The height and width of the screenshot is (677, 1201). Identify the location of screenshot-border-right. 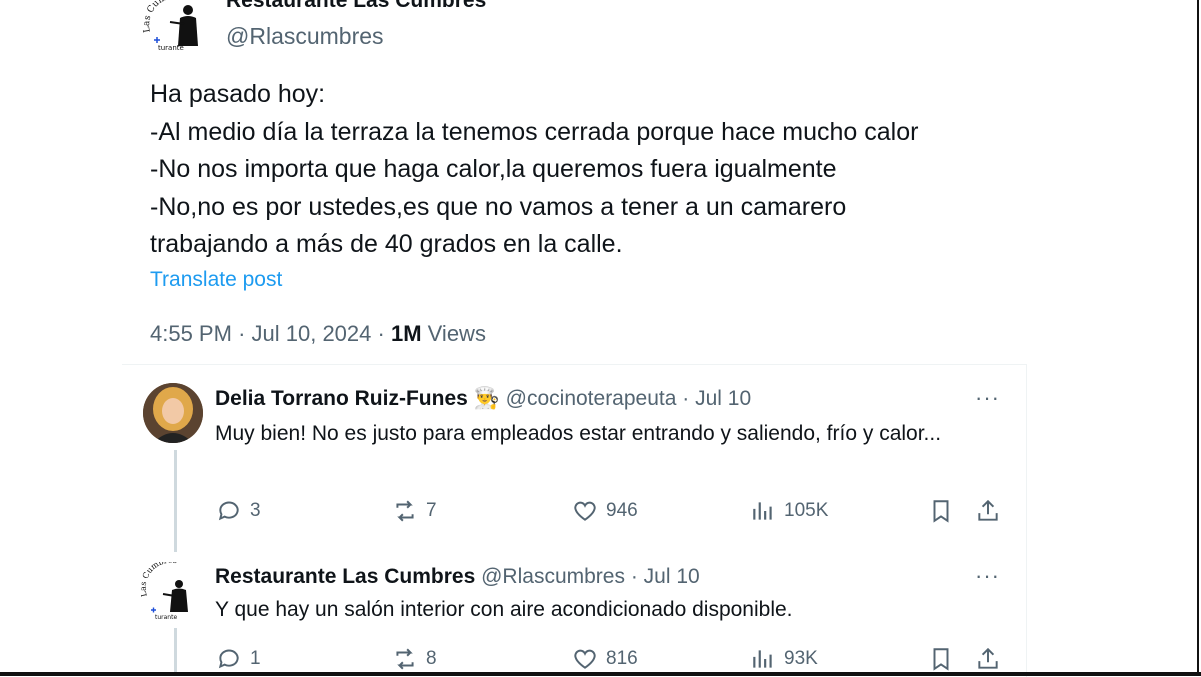
(1198, 338).